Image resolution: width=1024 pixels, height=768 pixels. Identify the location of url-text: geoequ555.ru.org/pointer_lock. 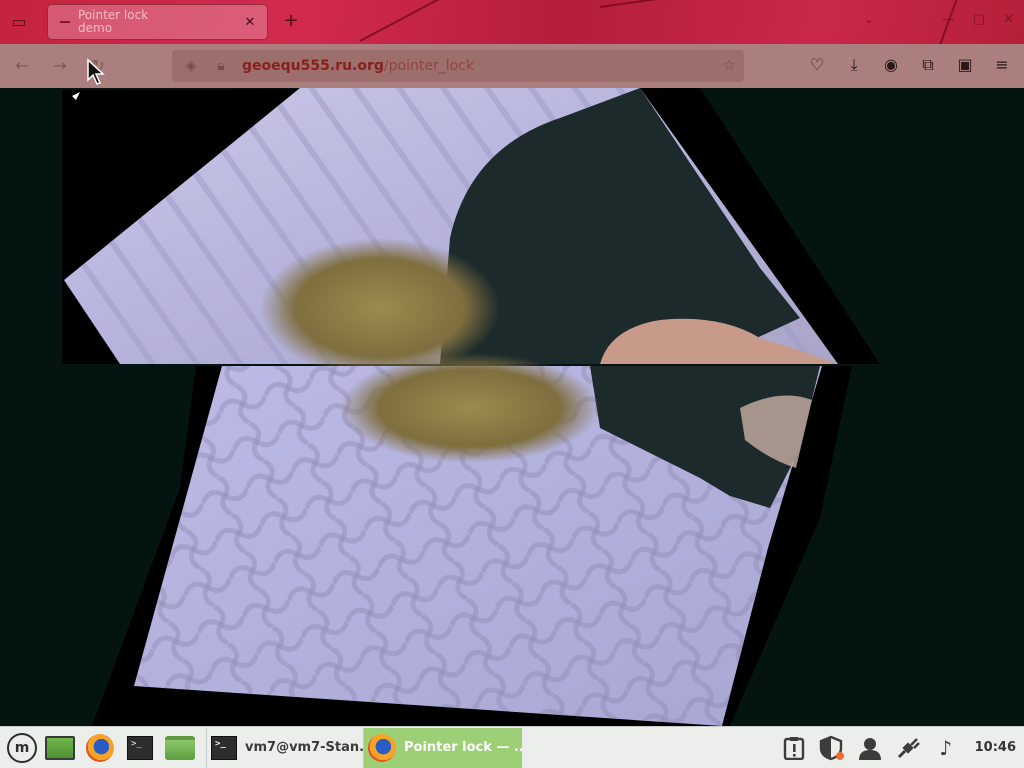
(358, 66).